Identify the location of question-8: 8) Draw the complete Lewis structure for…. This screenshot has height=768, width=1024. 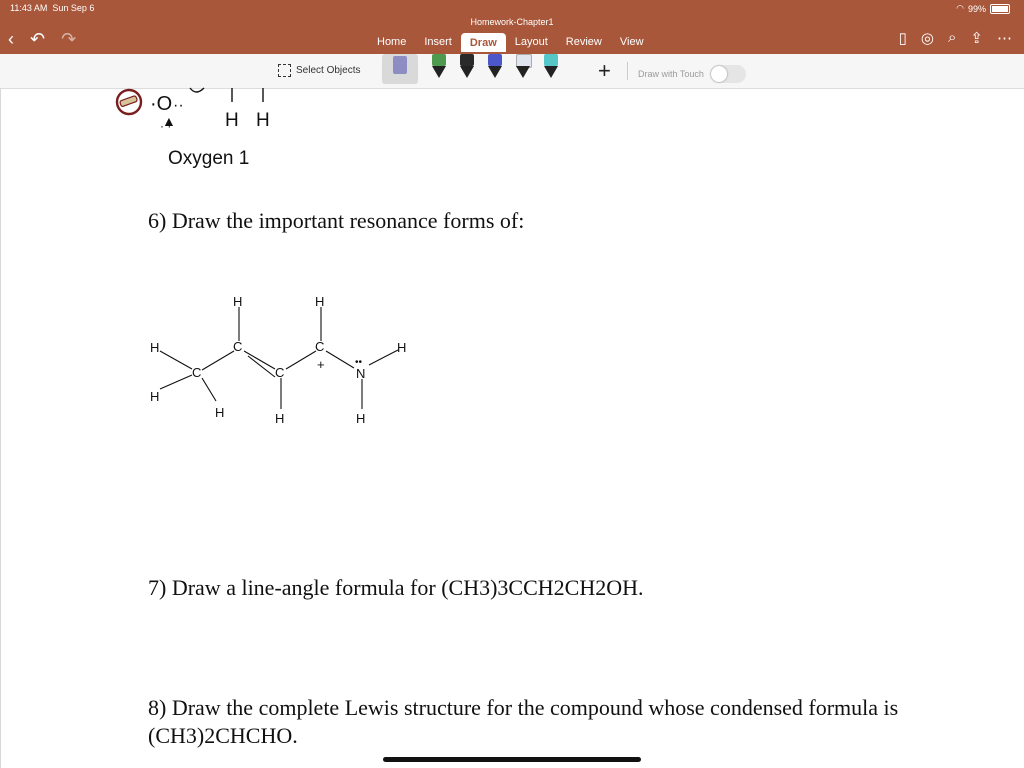
(523, 722).